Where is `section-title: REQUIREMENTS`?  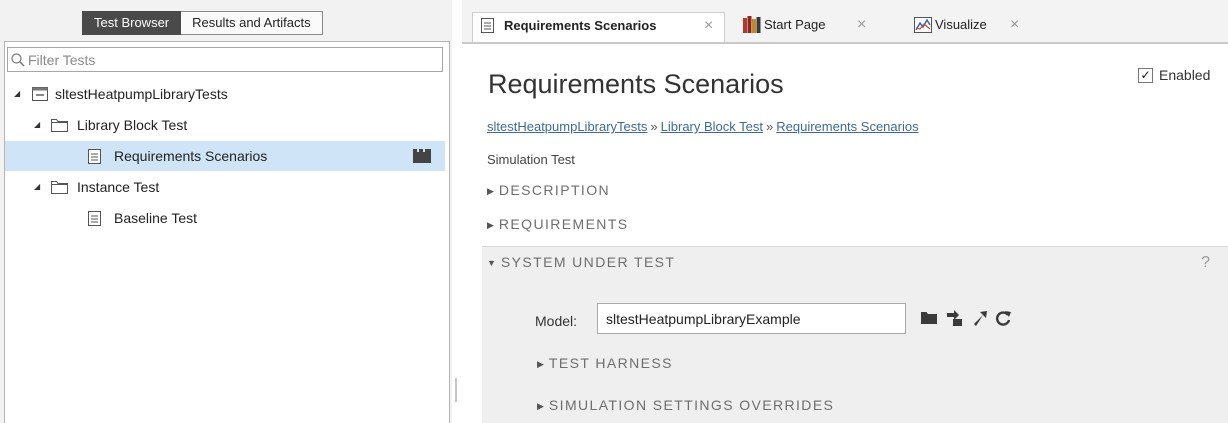
section-title: REQUIREMENTS is located at coordinates (563, 224).